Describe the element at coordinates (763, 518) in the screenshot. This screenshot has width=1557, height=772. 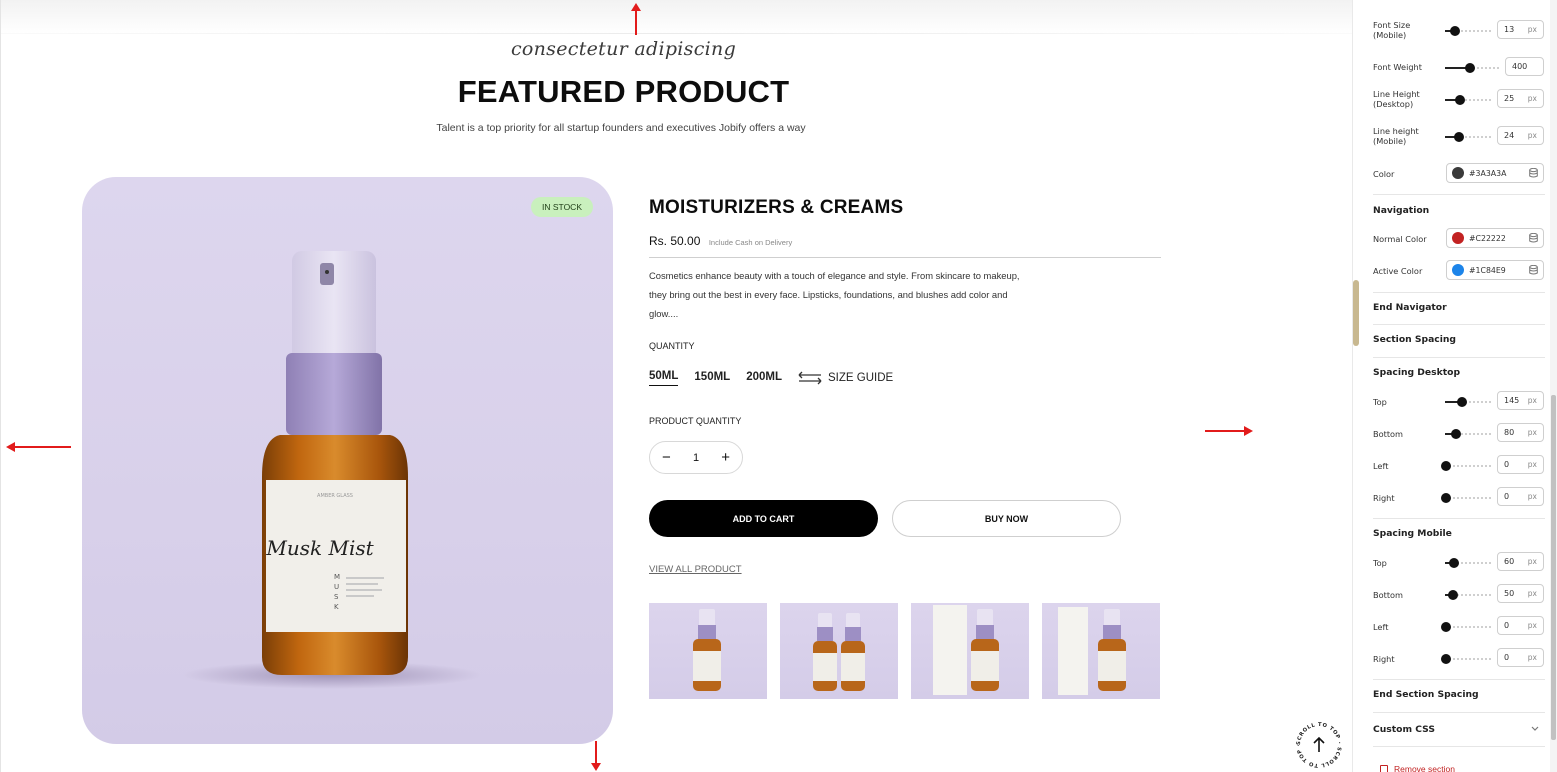
I see `add-to-cart-button: ADD TO CART` at that location.